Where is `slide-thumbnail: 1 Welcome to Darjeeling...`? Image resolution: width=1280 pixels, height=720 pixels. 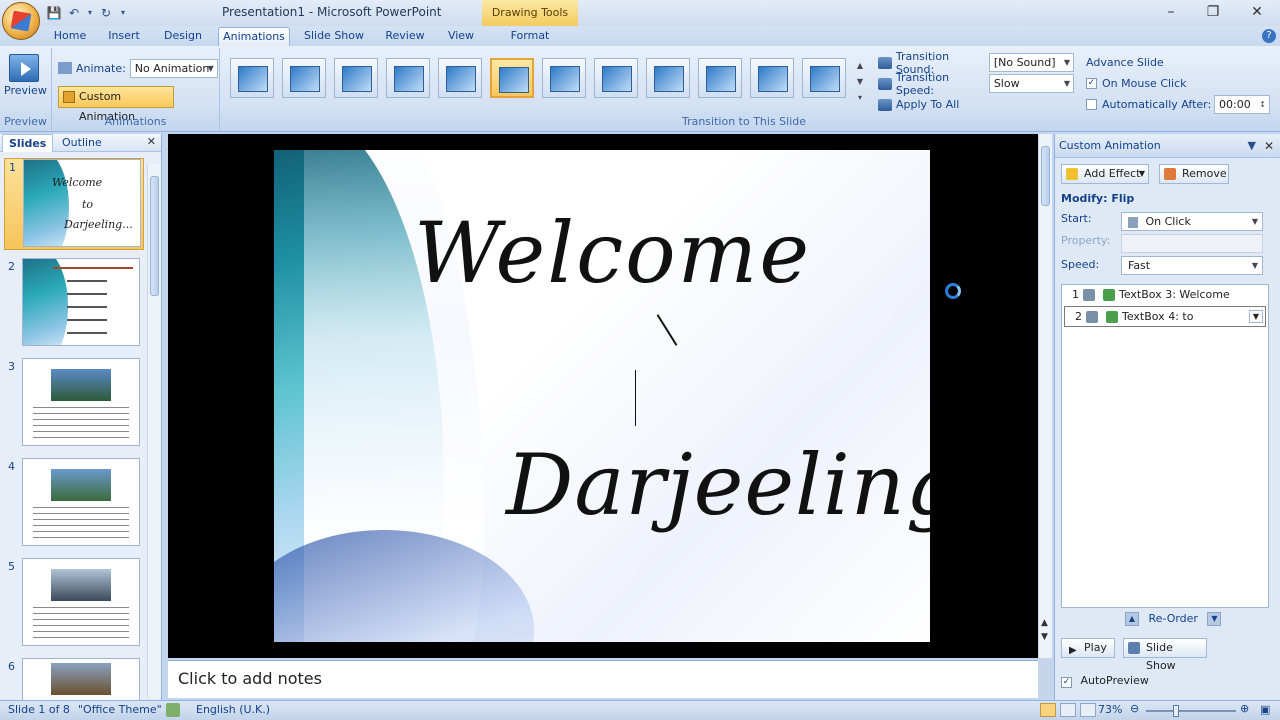 slide-thumbnail: 1 Welcome to Darjeeling... is located at coordinates (74, 204).